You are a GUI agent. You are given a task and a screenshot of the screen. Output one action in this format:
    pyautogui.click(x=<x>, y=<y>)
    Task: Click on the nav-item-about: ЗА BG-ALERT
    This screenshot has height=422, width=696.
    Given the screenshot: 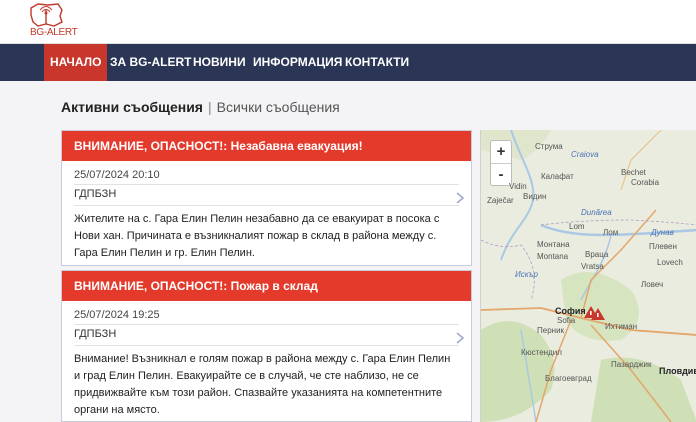 What is the action you would take?
    pyautogui.click(x=151, y=62)
    